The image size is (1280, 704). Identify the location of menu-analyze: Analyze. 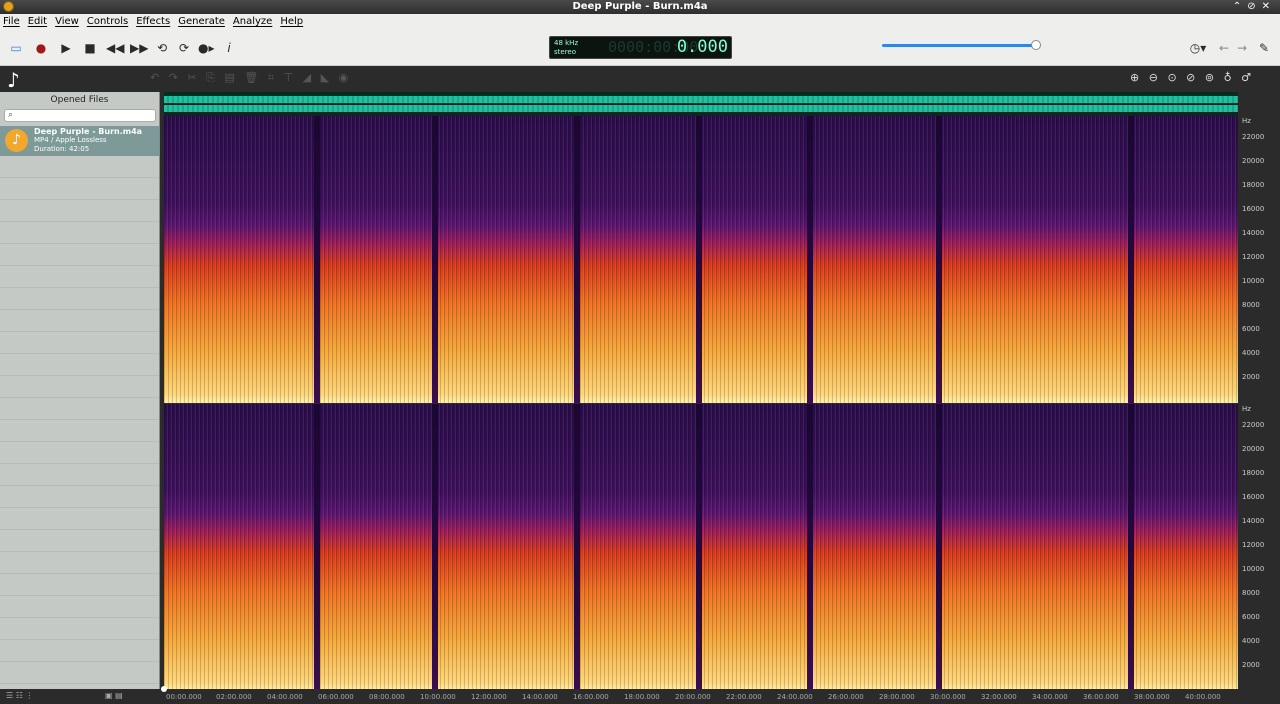
(252, 21).